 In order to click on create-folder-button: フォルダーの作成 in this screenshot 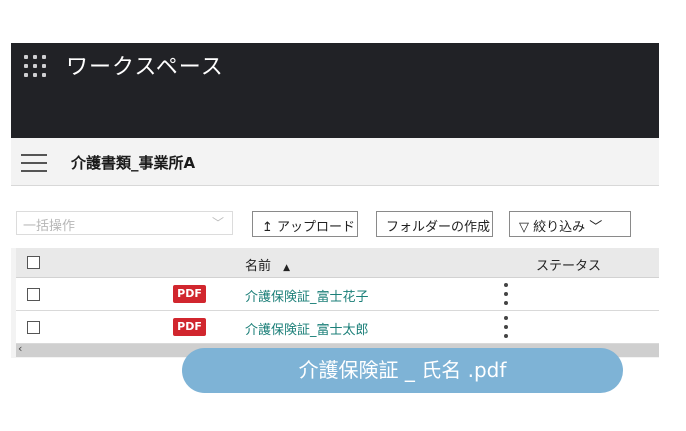, I will do `click(434, 224)`.